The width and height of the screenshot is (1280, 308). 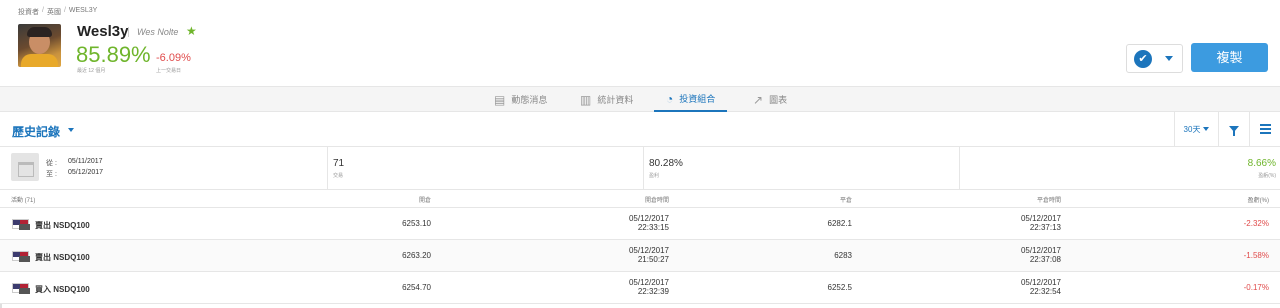 What do you see at coordinates (169, 71) in the screenshot?
I see `daily-change-label: 上一交易日` at bounding box center [169, 71].